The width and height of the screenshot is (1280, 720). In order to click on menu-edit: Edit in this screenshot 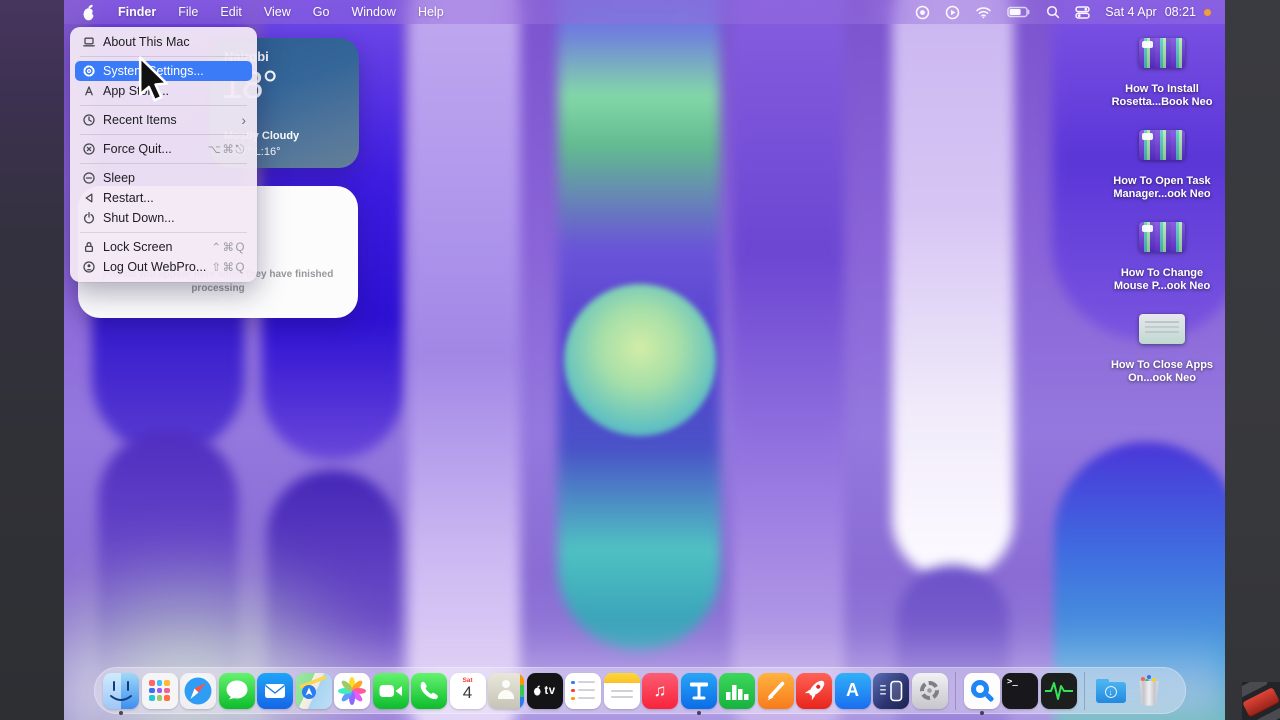, I will do `click(231, 12)`.